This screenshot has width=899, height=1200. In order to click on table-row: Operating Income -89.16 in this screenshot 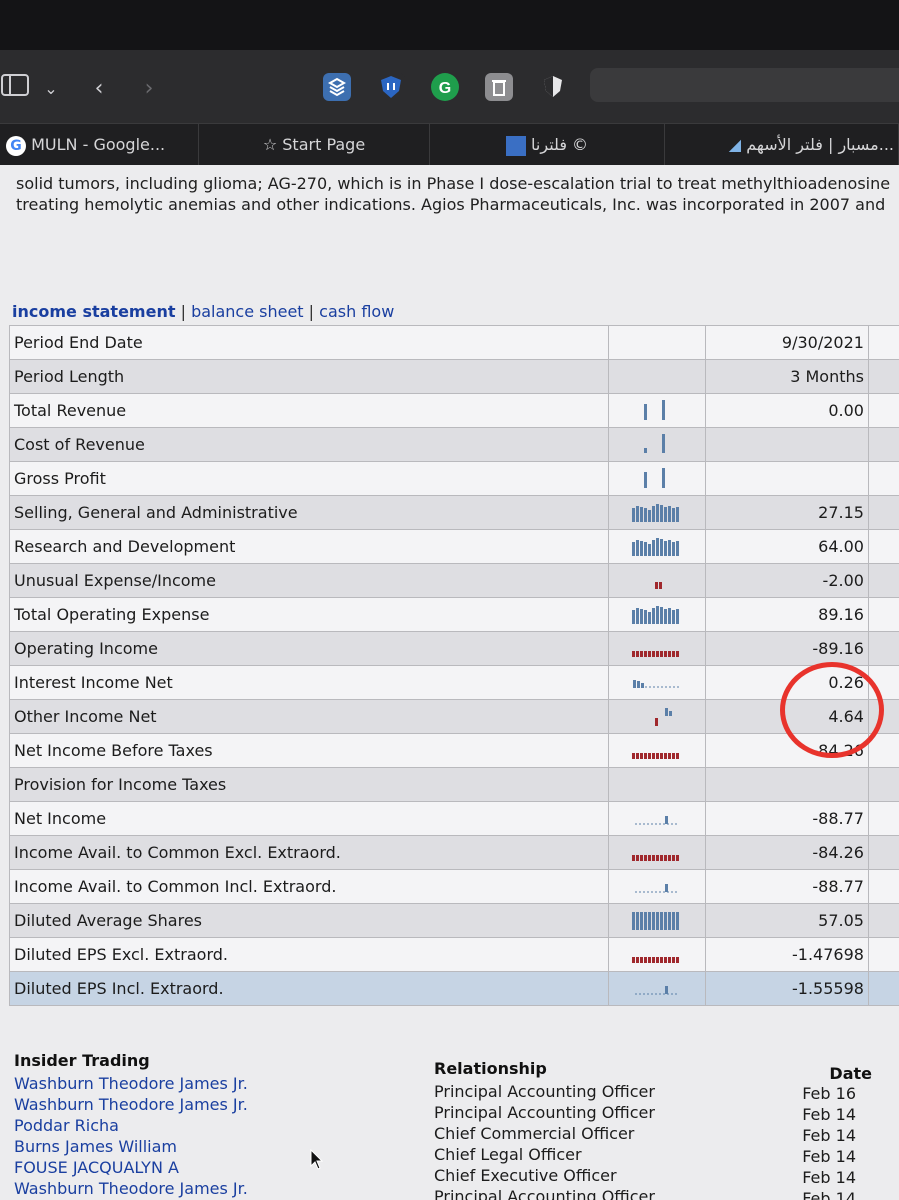, I will do `click(453, 648)`.